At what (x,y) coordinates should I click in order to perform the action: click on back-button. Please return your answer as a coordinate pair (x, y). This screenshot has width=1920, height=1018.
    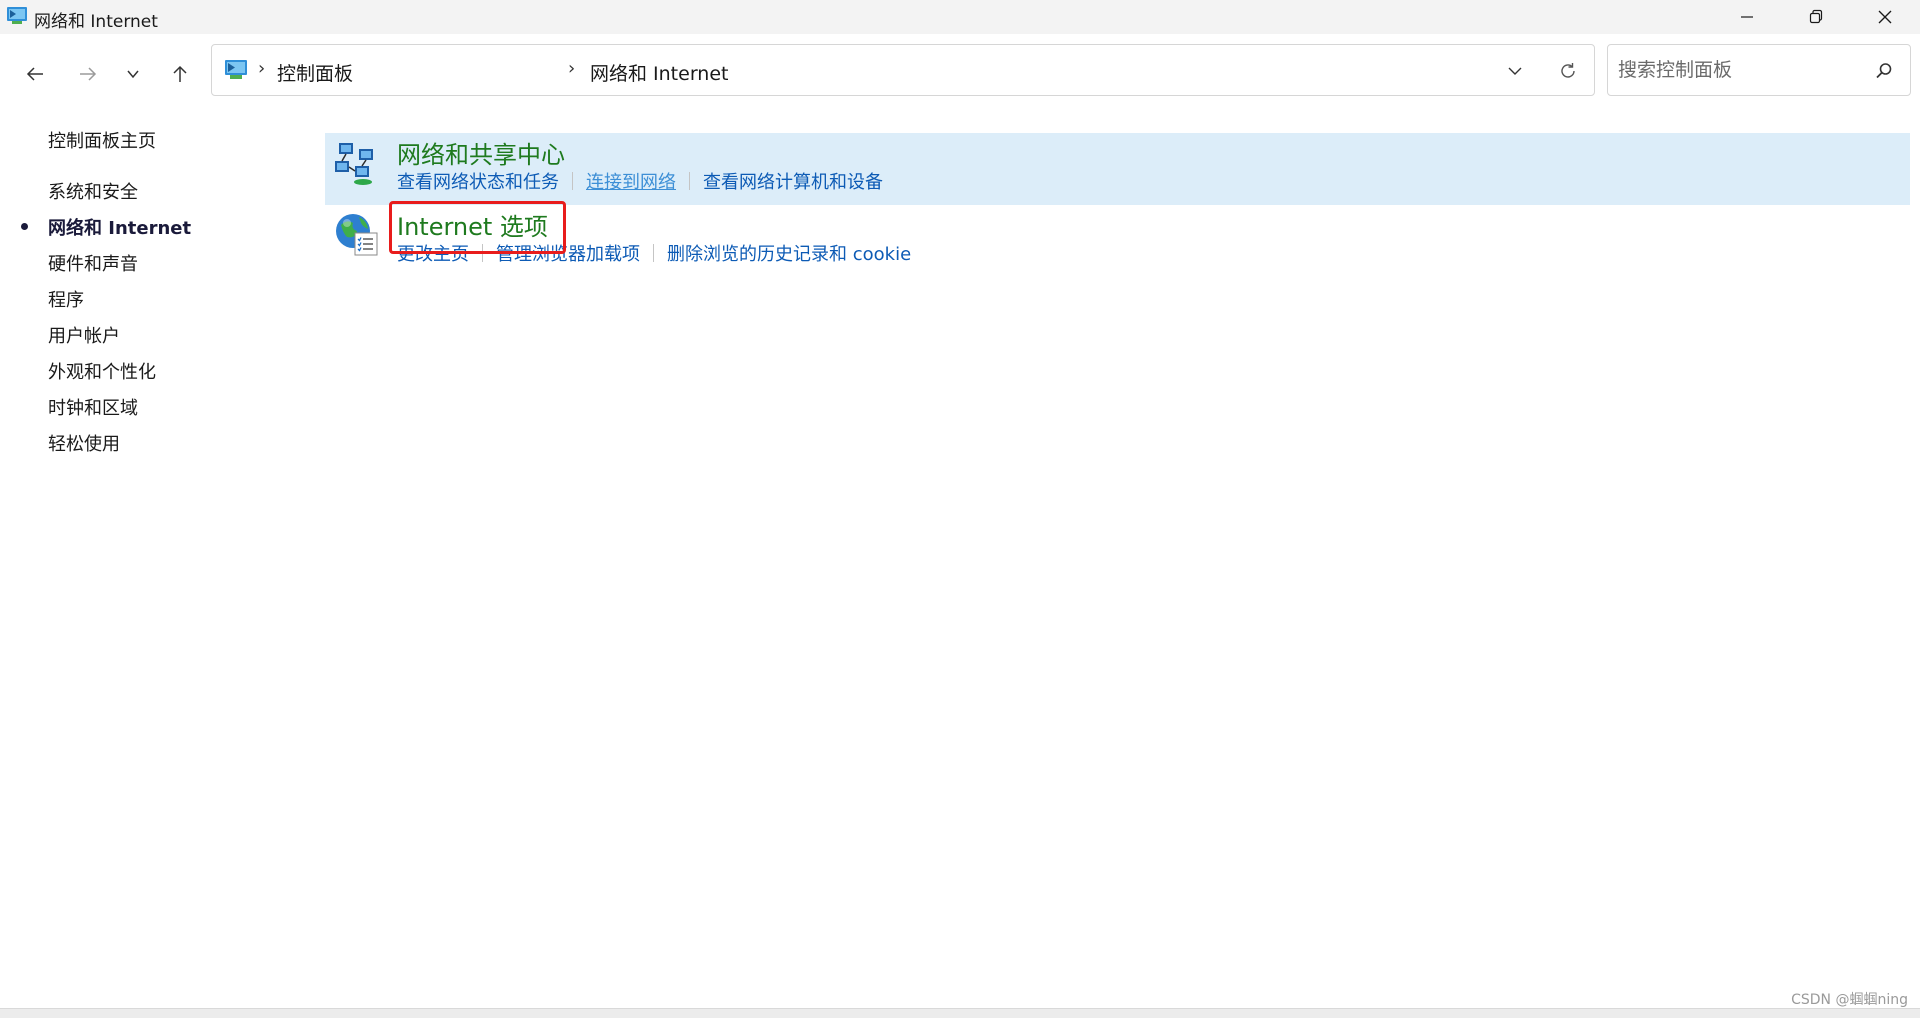
    Looking at the image, I should click on (35, 74).